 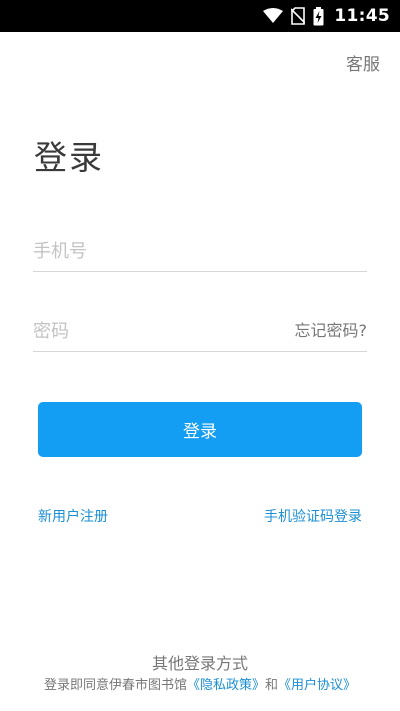 What do you see at coordinates (69, 157) in the screenshot?
I see `page-title: 登录` at bounding box center [69, 157].